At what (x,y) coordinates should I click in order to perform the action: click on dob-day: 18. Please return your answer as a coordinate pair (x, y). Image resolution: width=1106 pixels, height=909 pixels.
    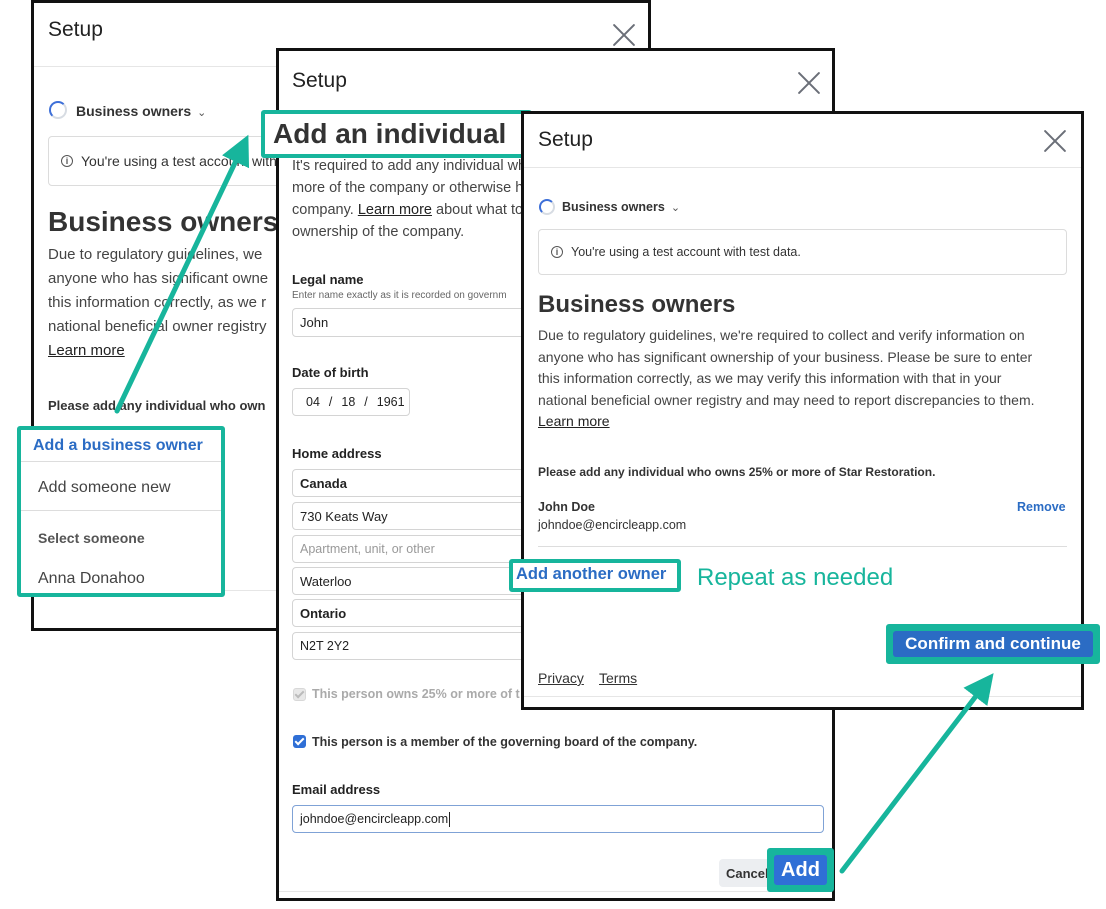
    Looking at the image, I should click on (348, 402).